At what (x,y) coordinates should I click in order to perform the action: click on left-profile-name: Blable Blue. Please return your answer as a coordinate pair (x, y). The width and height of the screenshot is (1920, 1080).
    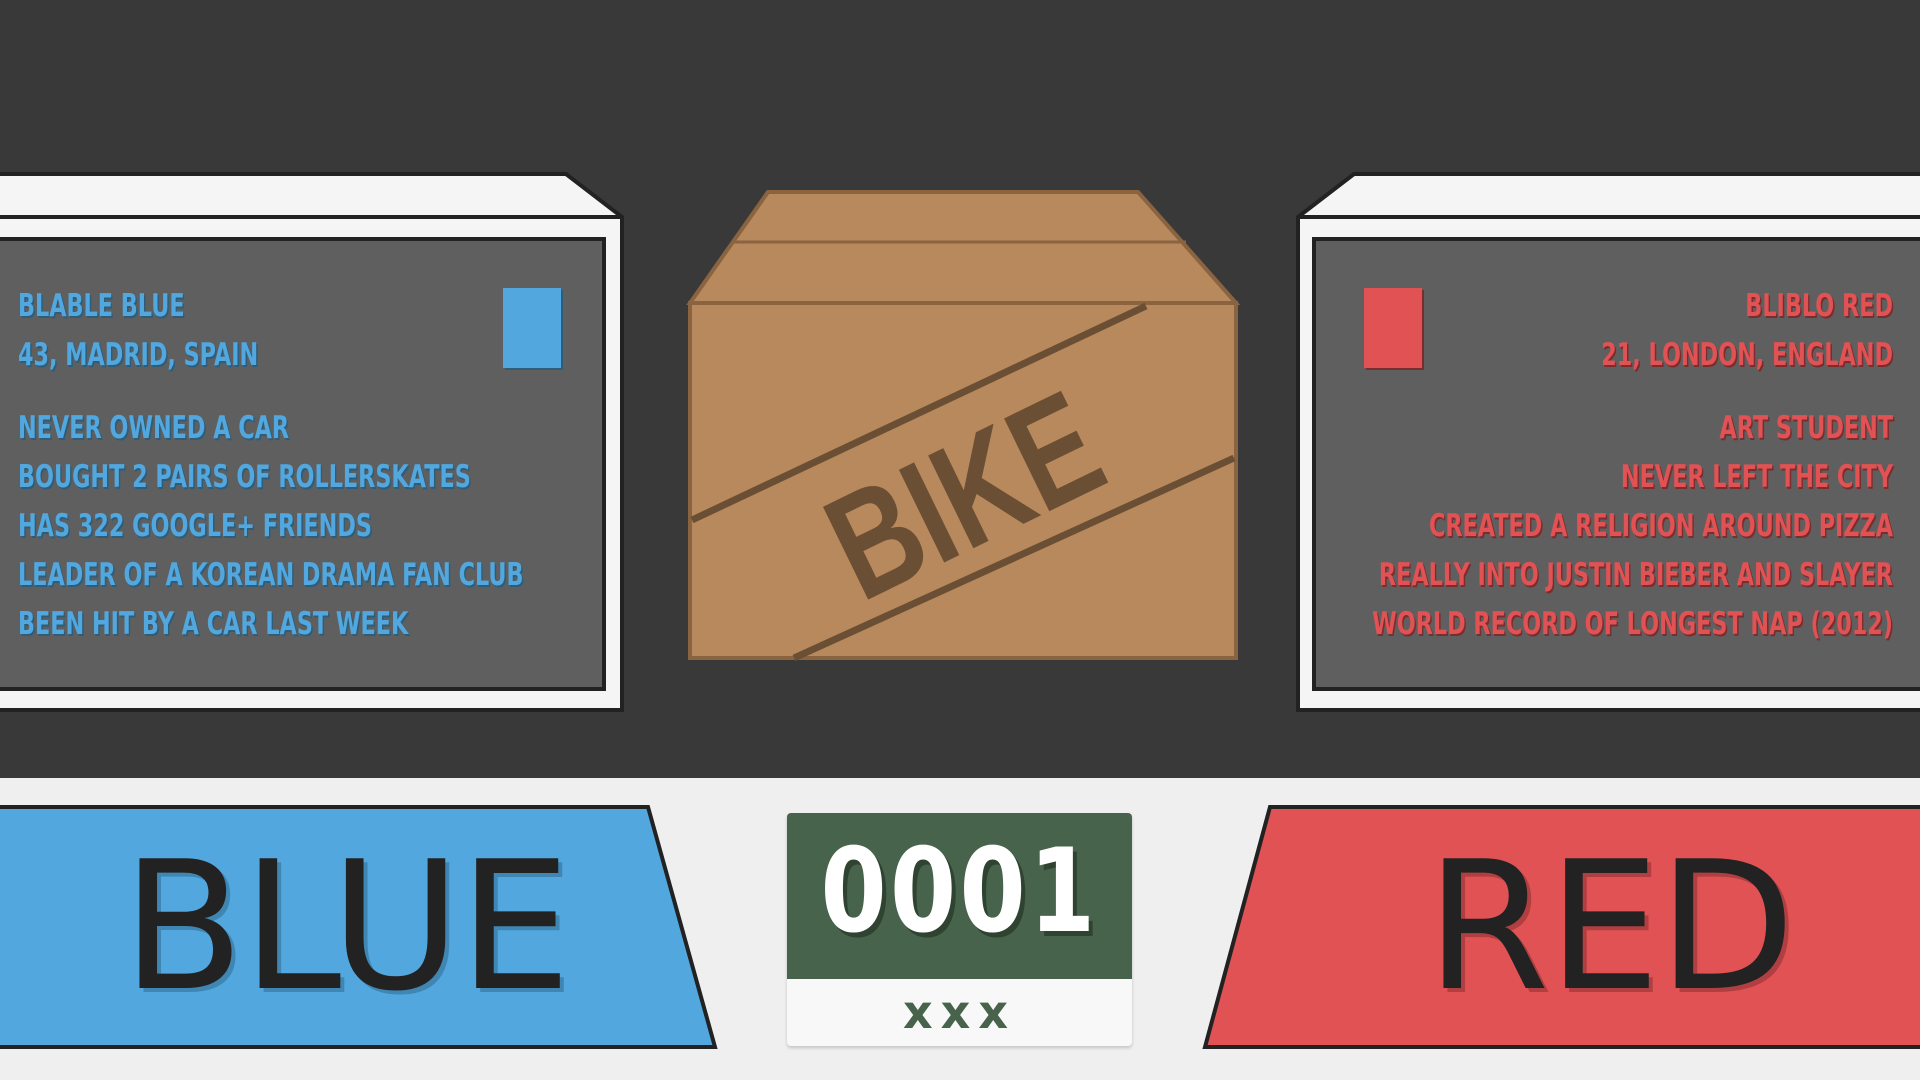
    Looking at the image, I should click on (101, 306).